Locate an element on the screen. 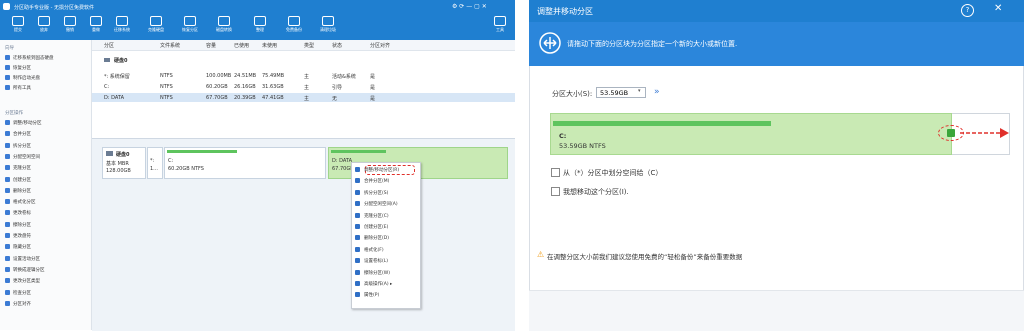 The height and width of the screenshot is (331, 1024). expand-icon: » is located at coordinates (657, 92).